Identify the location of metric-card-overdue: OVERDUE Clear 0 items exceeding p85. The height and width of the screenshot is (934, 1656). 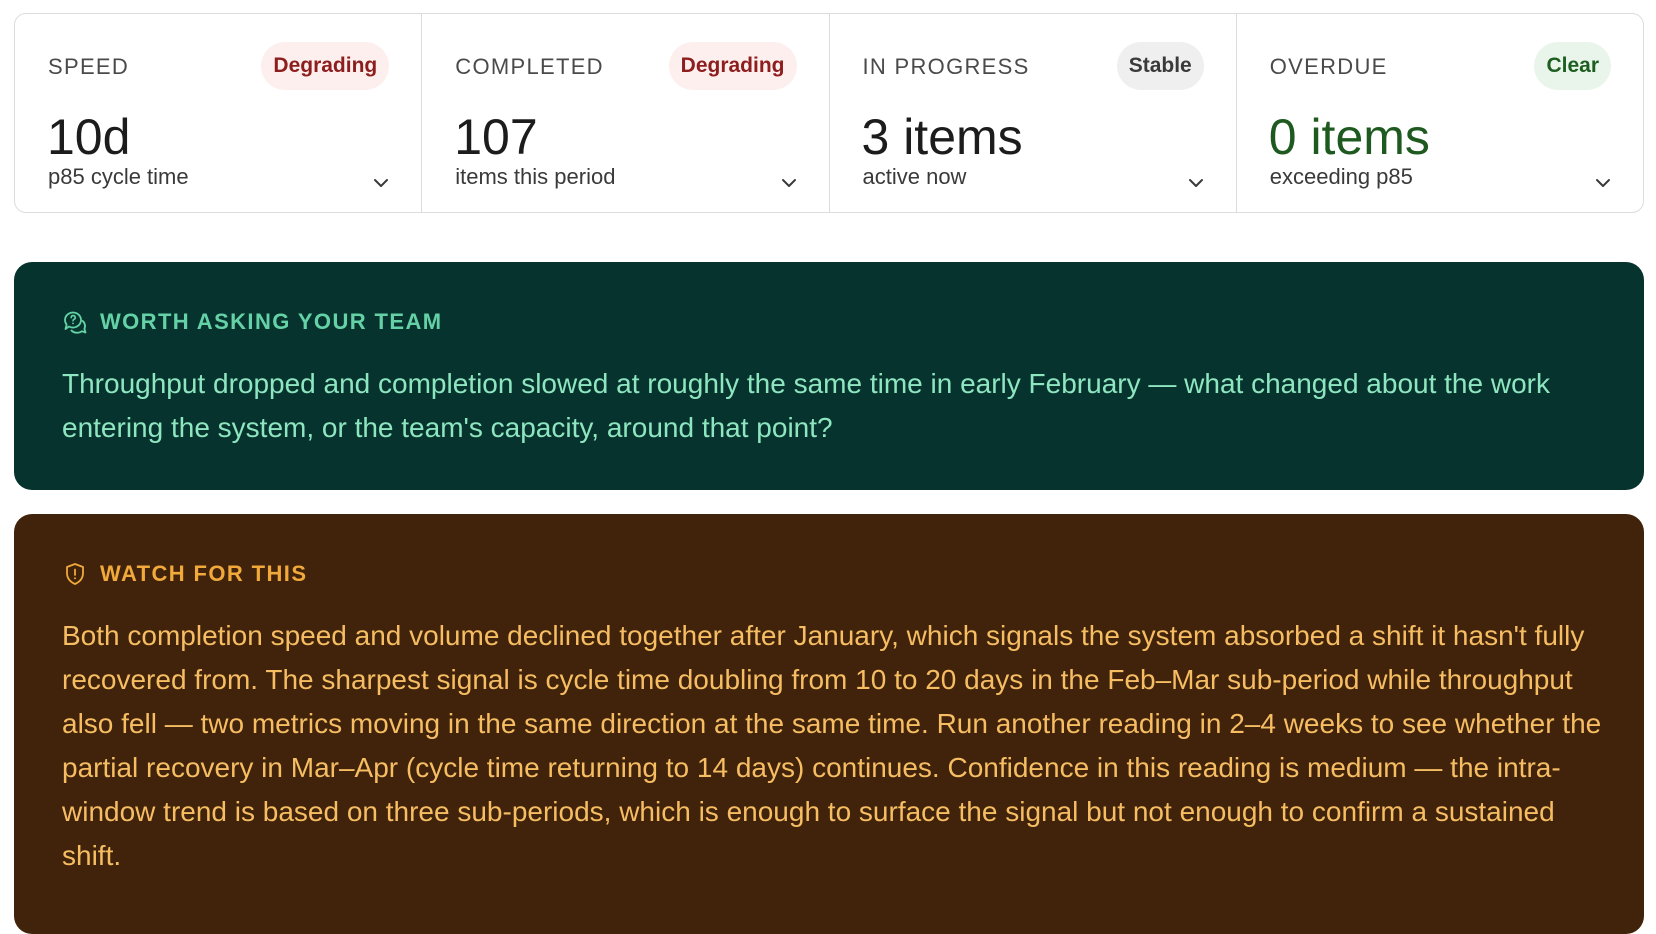
(1440, 113).